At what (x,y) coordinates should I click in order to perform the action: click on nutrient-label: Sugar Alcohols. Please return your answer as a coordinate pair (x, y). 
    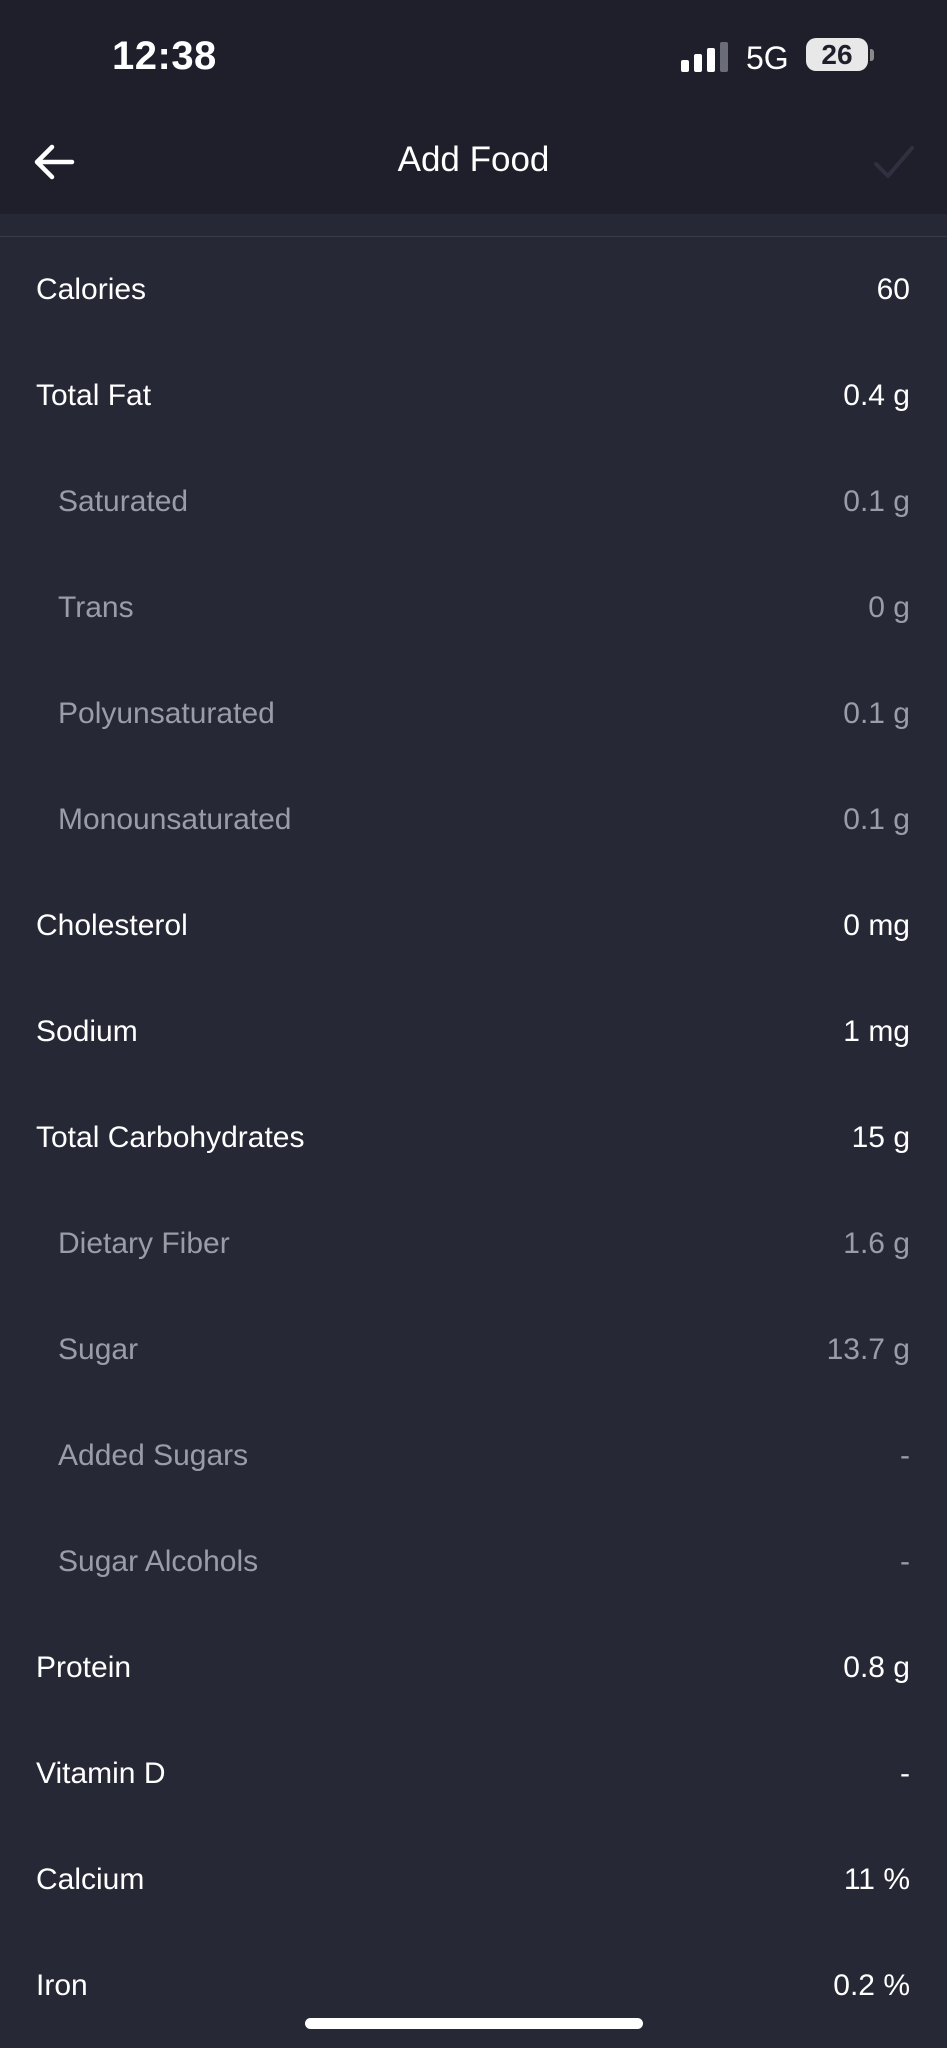
    Looking at the image, I should click on (158, 1561).